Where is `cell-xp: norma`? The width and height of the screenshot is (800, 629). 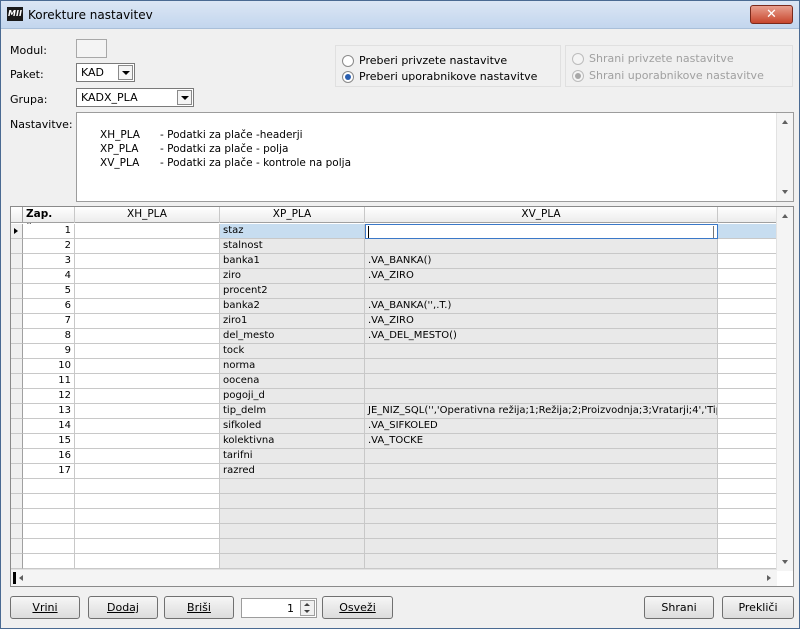
cell-xp: norma is located at coordinates (292, 366).